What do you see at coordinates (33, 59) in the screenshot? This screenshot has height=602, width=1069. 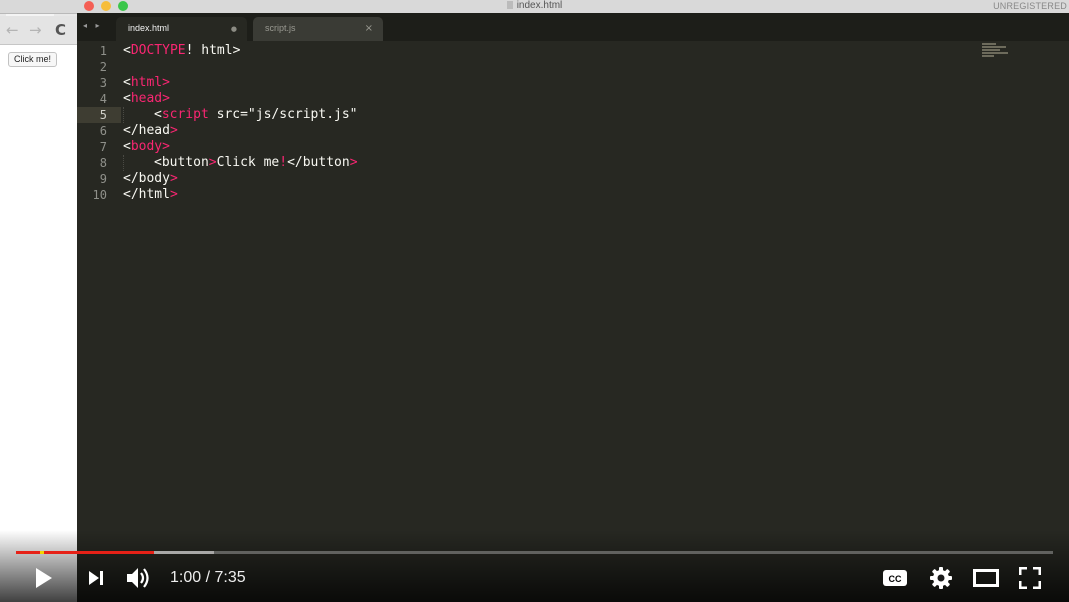 I see `page-click-me-button: Click me!` at bounding box center [33, 59].